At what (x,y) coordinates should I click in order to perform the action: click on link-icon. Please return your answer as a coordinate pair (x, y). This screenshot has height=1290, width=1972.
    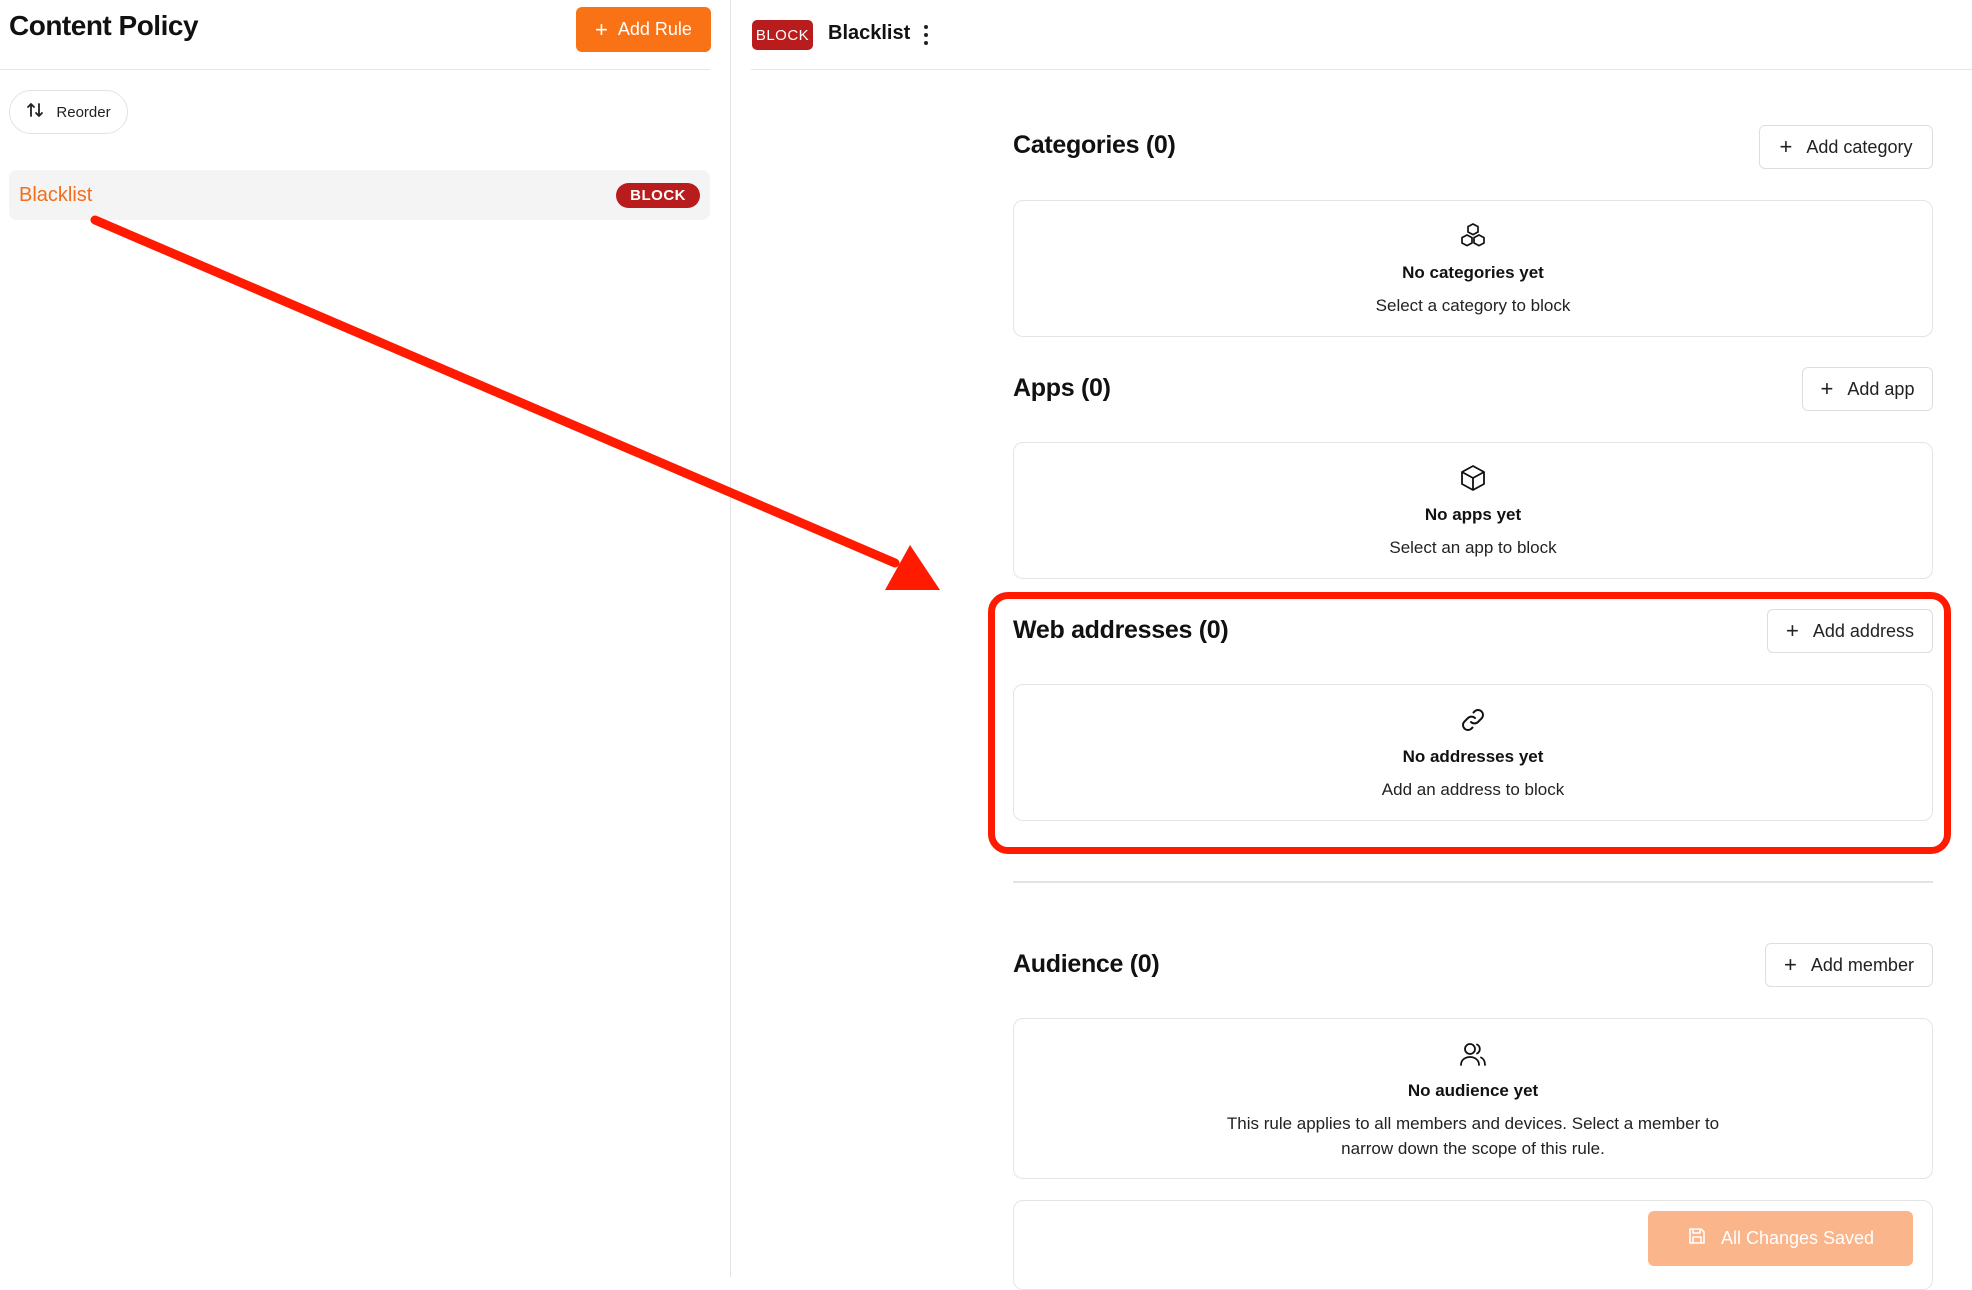
    Looking at the image, I should click on (1473, 720).